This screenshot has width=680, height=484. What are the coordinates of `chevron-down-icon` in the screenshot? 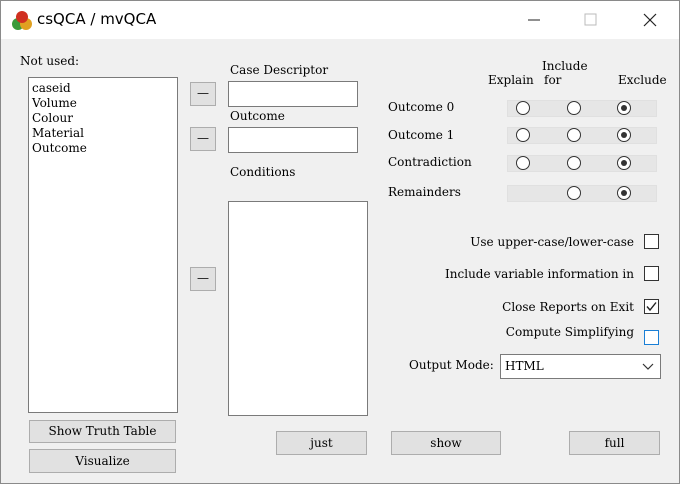 It's located at (648, 366).